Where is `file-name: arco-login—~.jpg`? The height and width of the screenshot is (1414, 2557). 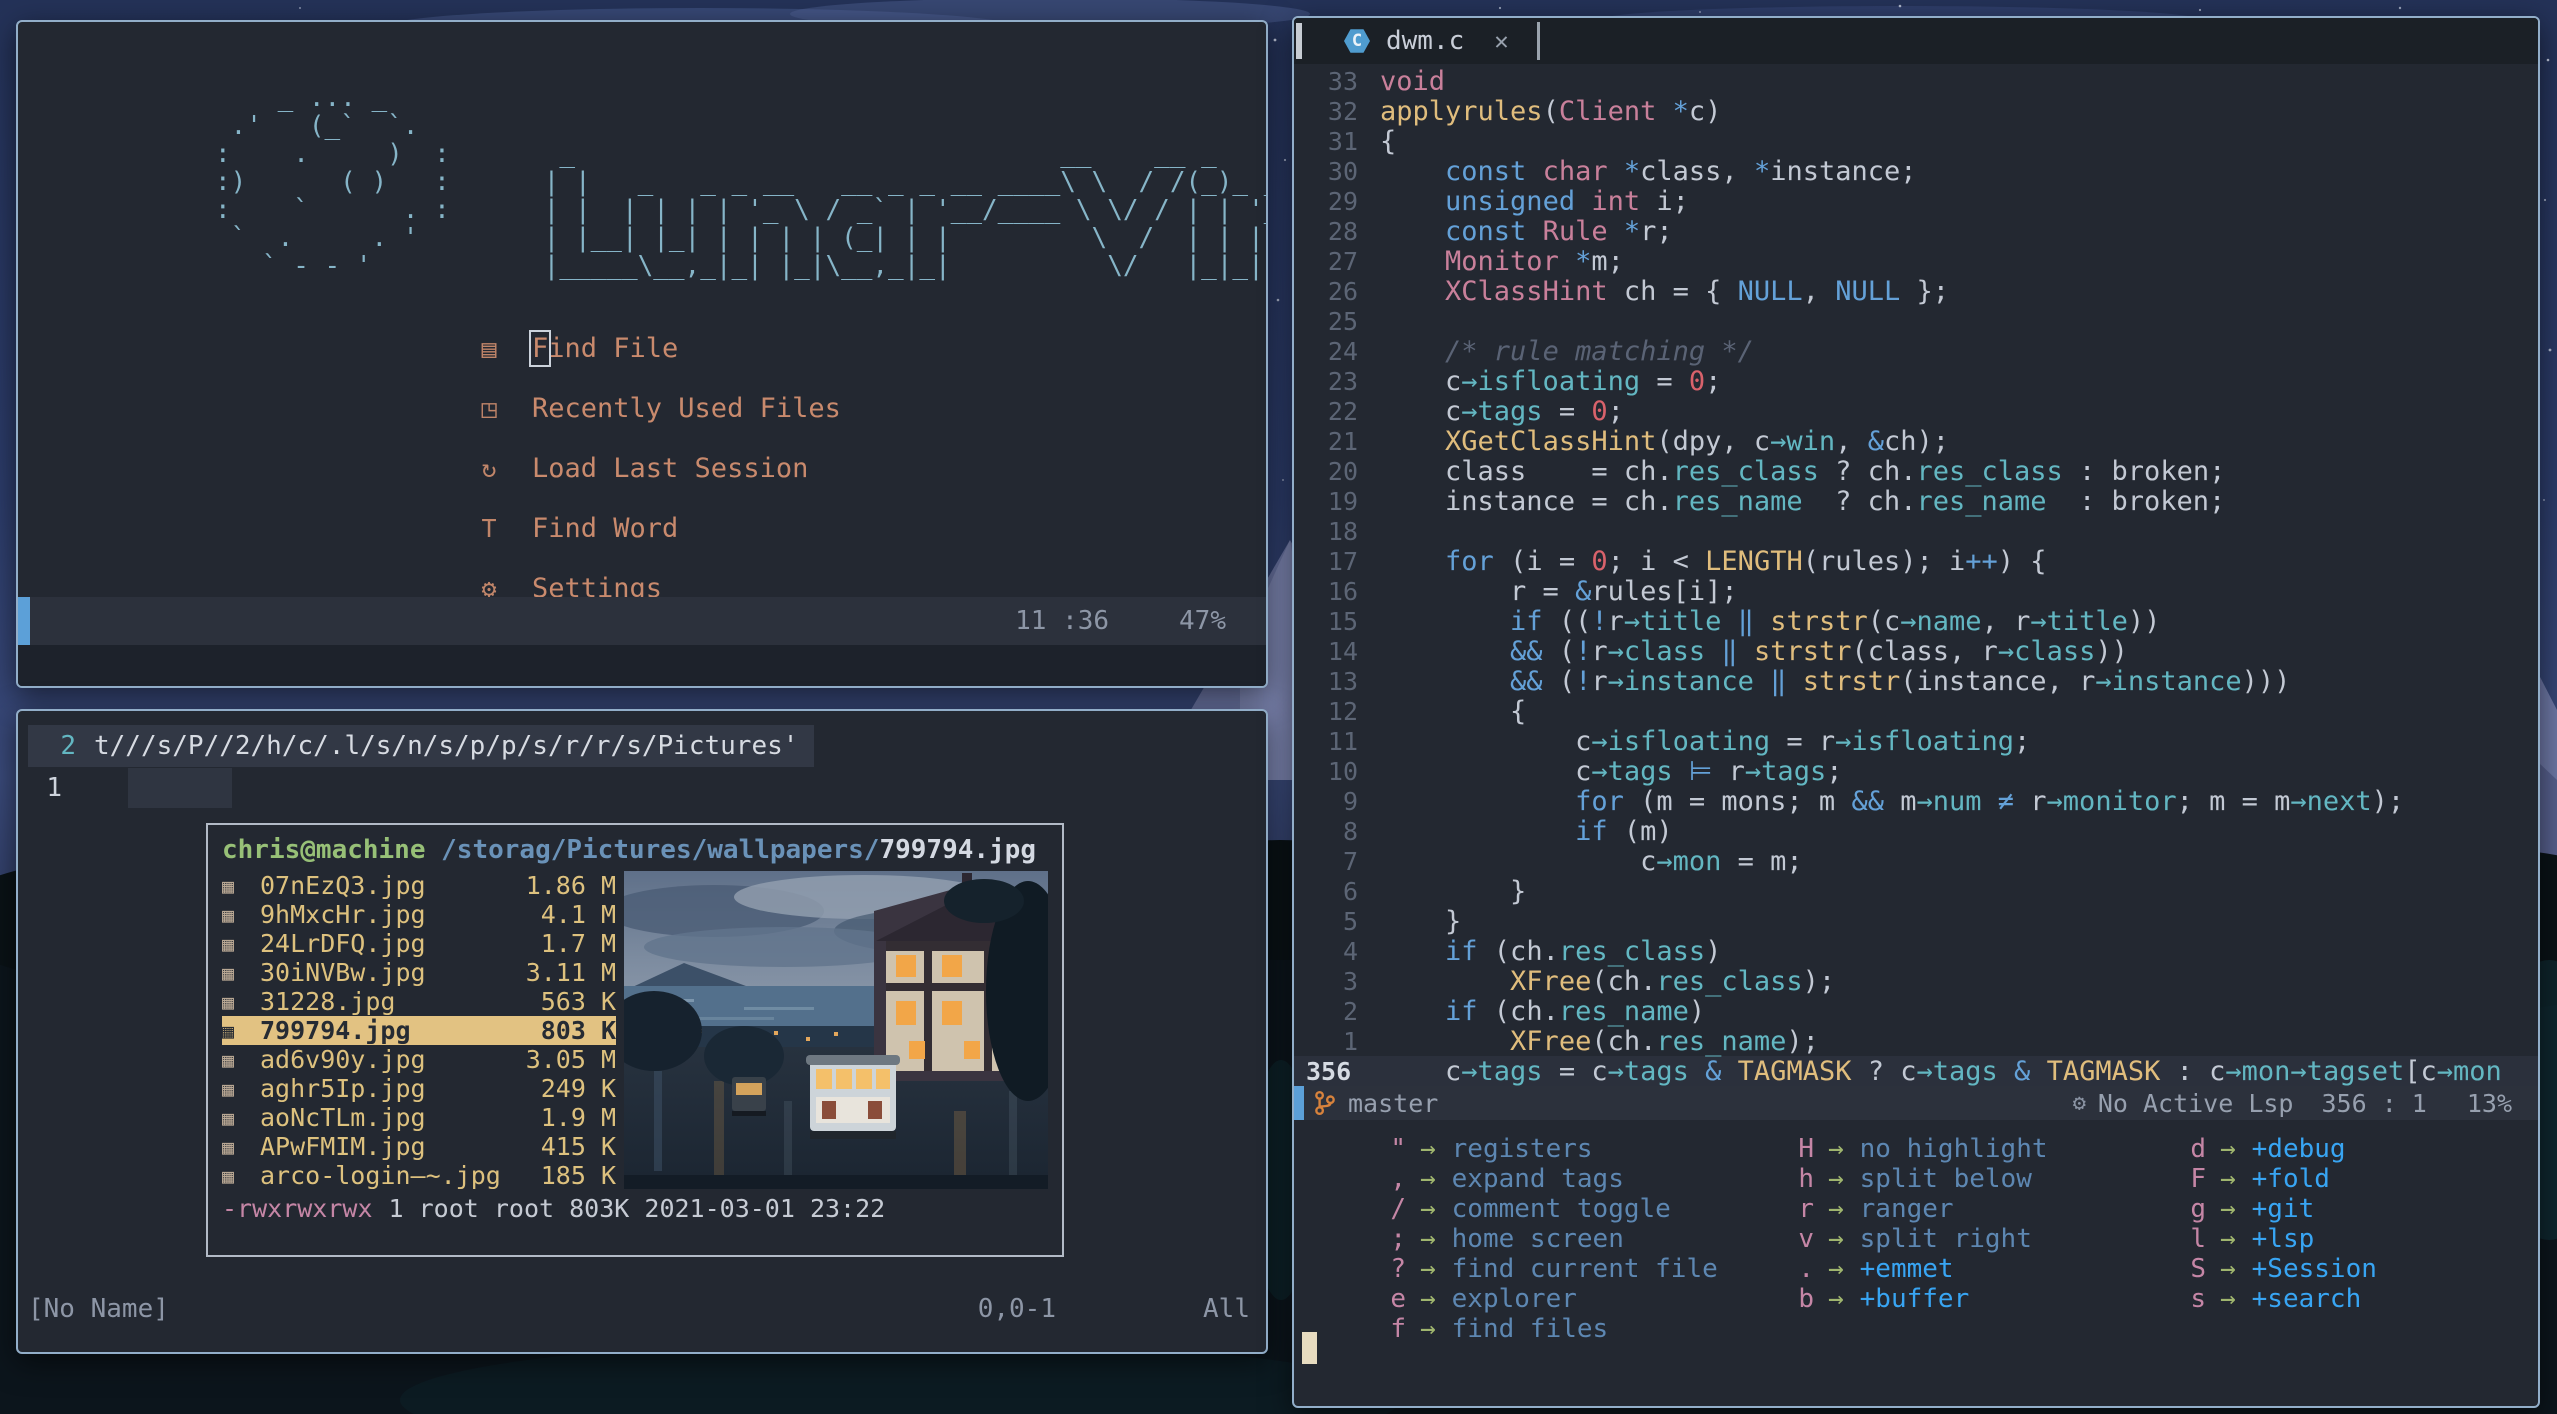
file-name: arco-login—~.jpg is located at coordinates (380, 1175).